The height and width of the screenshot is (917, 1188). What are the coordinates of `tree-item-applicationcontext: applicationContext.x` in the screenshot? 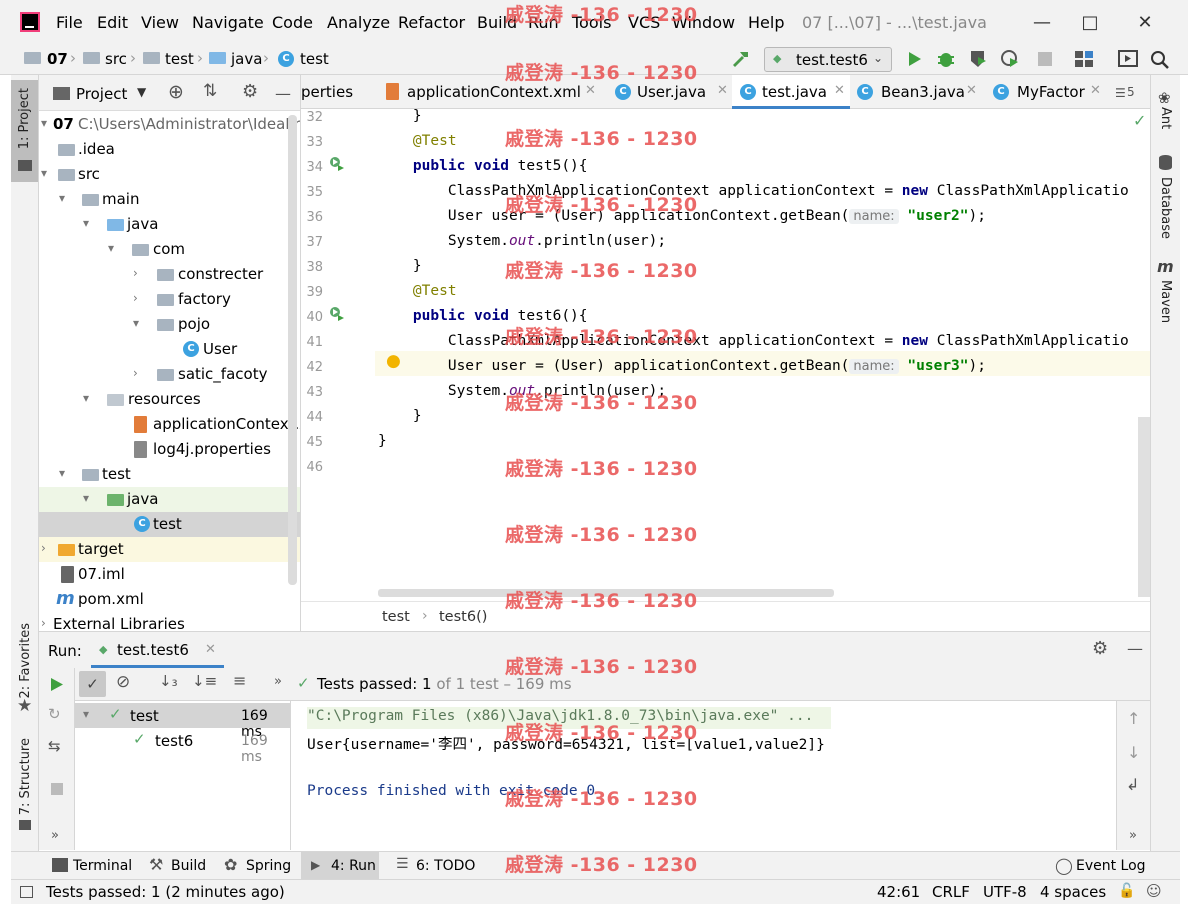 It's located at (169, 424).